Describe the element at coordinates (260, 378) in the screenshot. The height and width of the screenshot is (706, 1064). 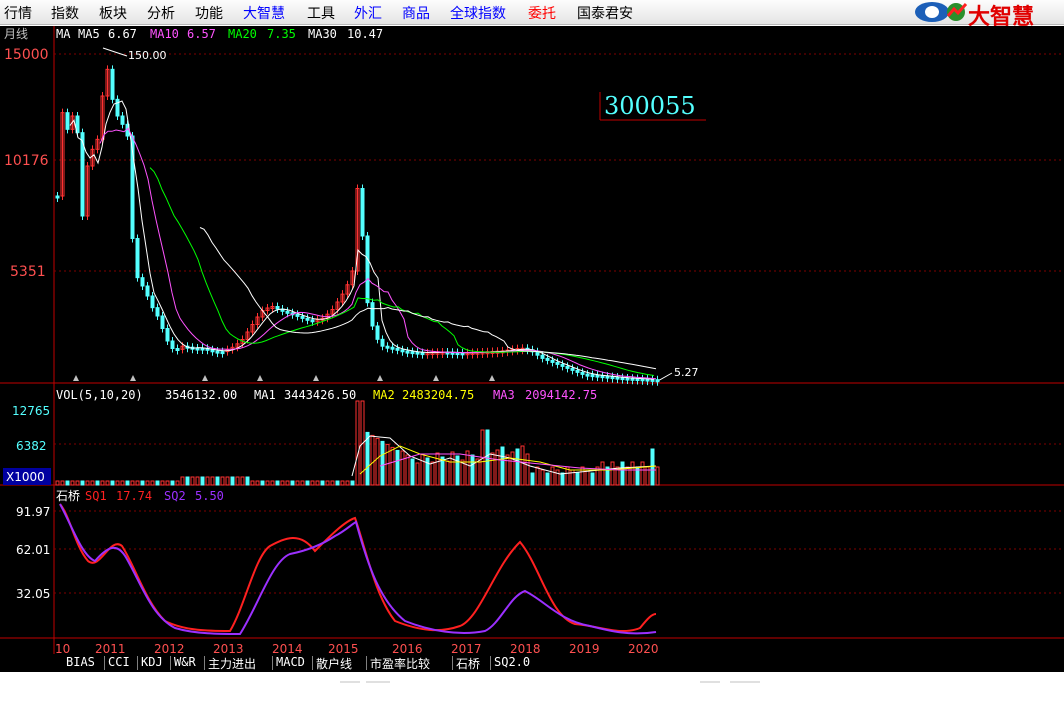
I see `event-marker-icon` at that location.